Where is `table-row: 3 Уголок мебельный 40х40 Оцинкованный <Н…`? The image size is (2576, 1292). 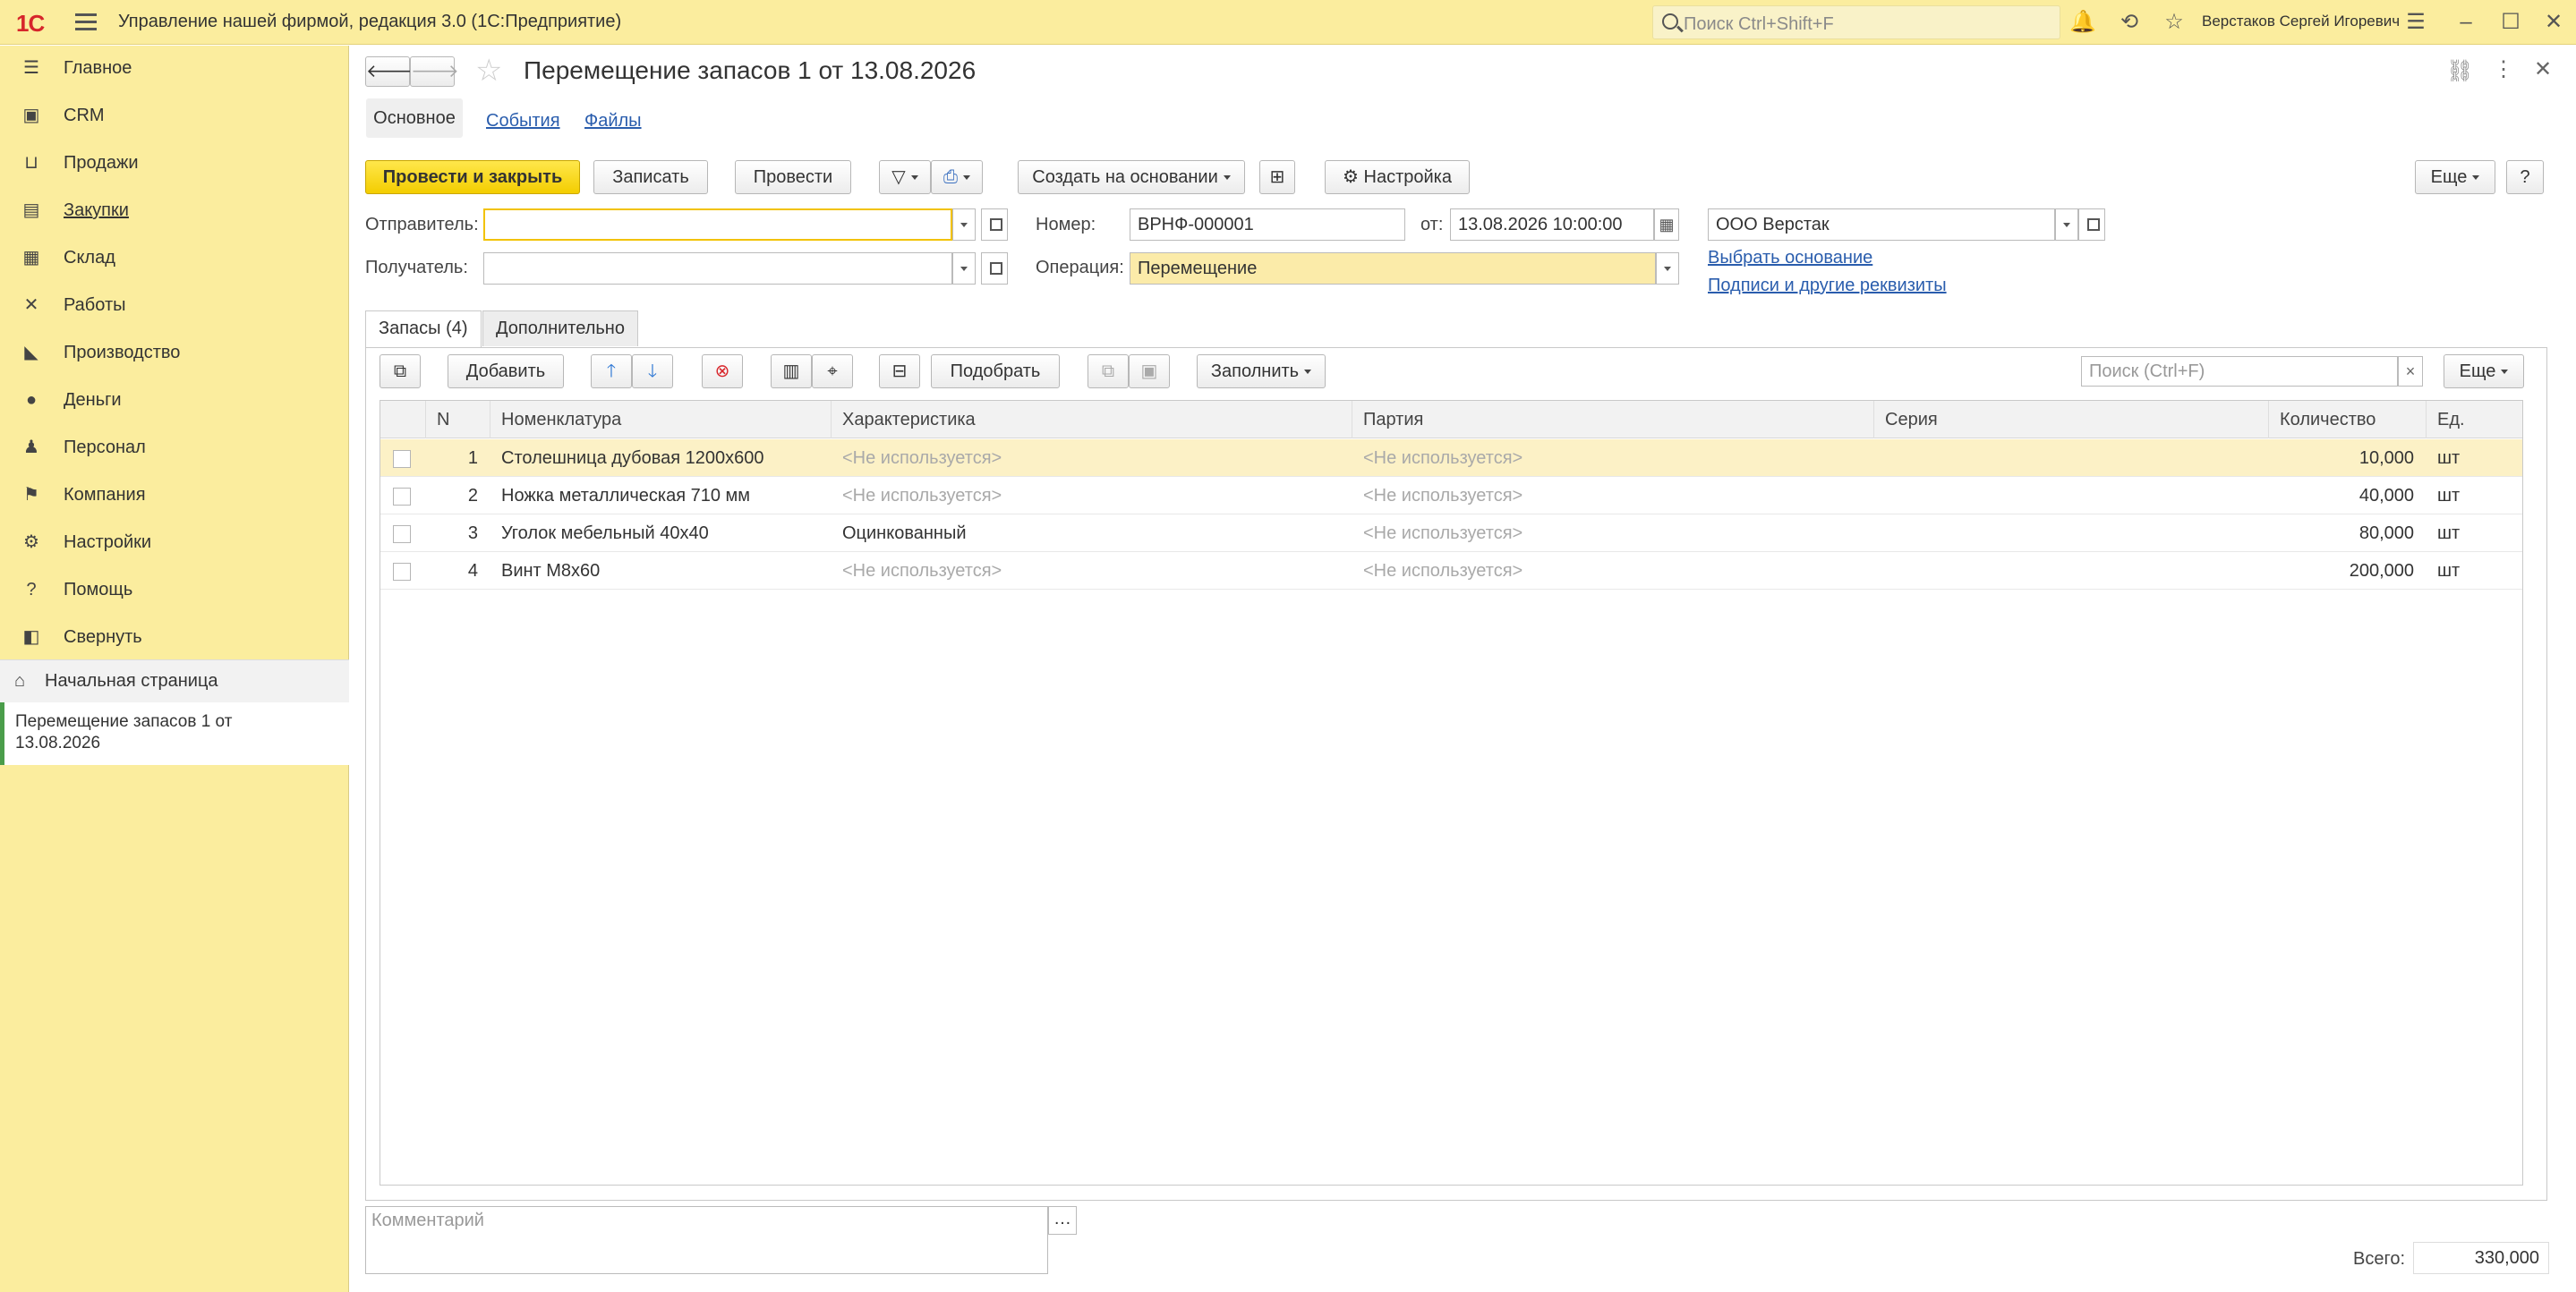
table-row: 3 Уголок мебельный 40х40 Оцинкованный <Н… is located at coordinates (1451, 533).